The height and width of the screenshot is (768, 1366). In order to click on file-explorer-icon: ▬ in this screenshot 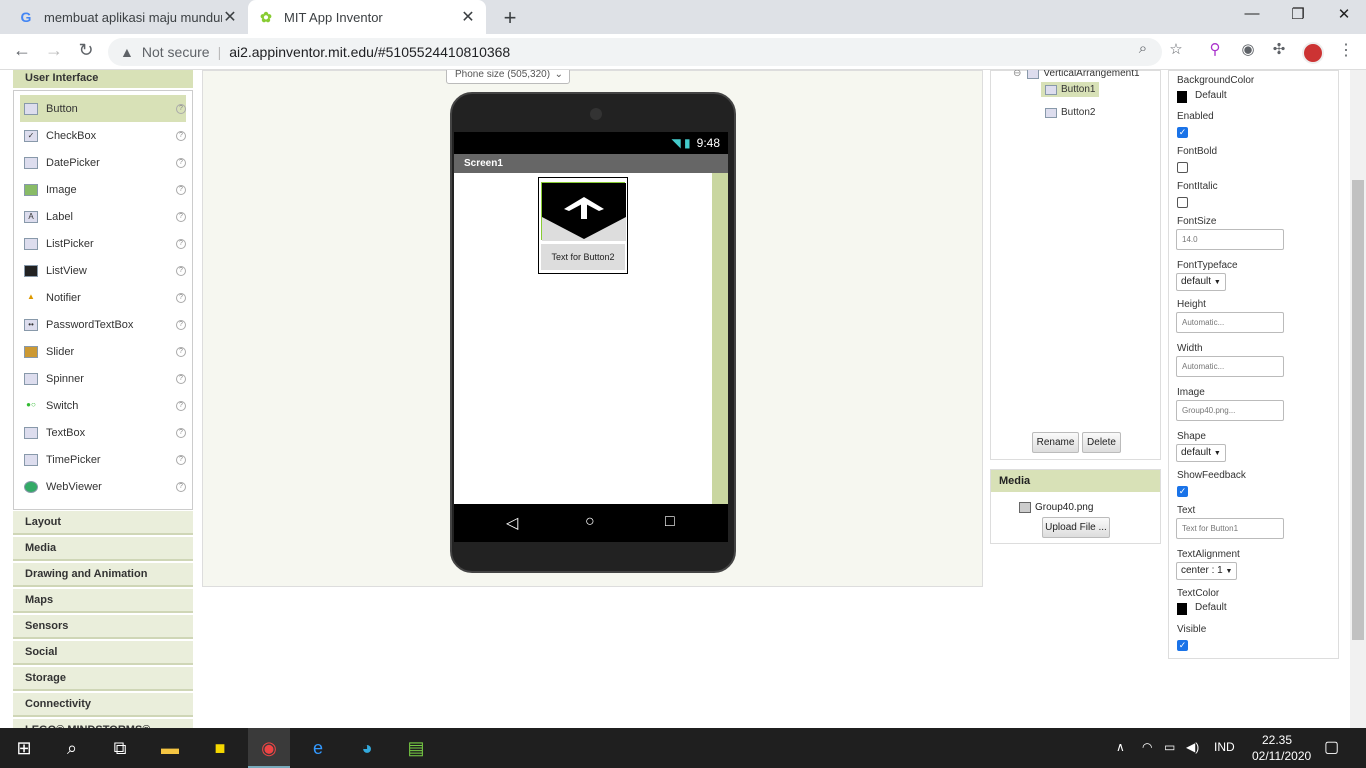, I will do `click(170, 748)`.